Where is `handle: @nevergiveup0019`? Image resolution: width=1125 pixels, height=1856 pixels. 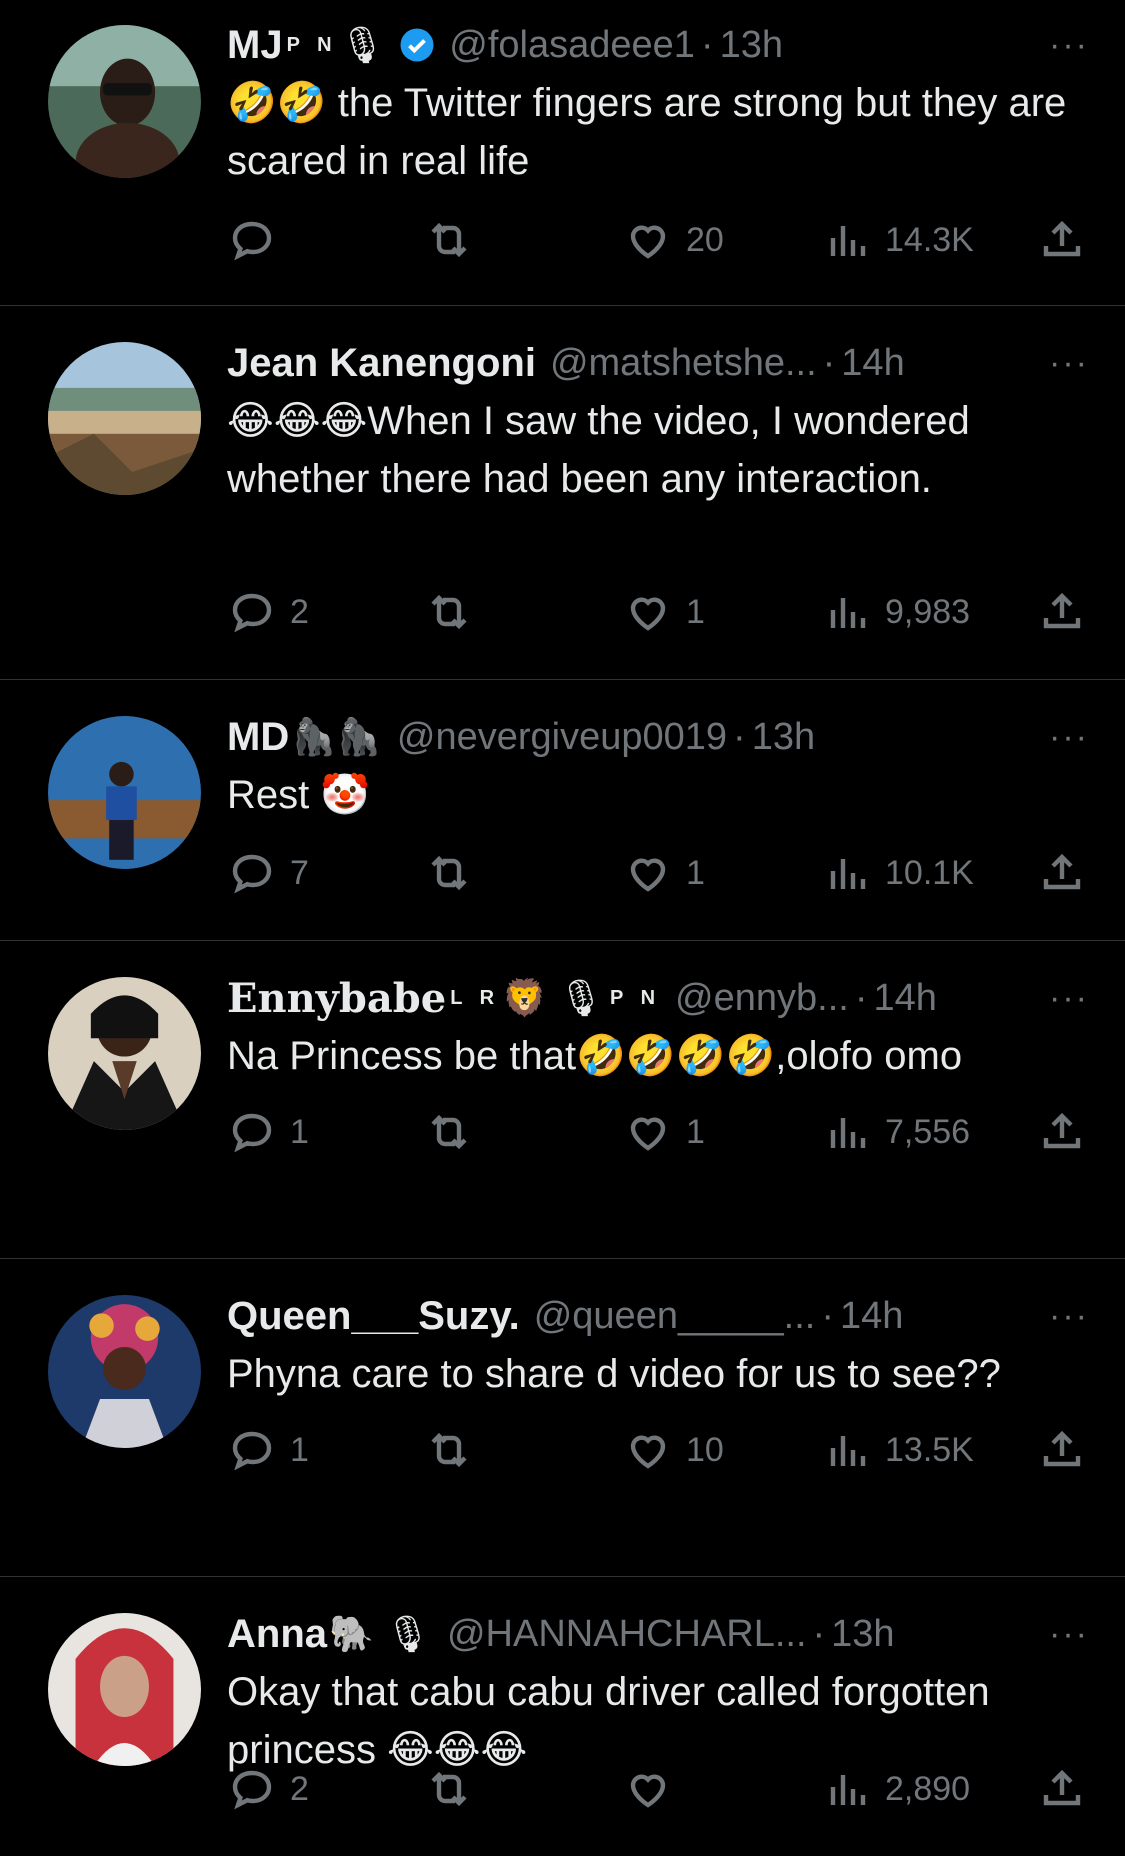 handle: @nevergiveup0019 is located at coordinates (562, 737).